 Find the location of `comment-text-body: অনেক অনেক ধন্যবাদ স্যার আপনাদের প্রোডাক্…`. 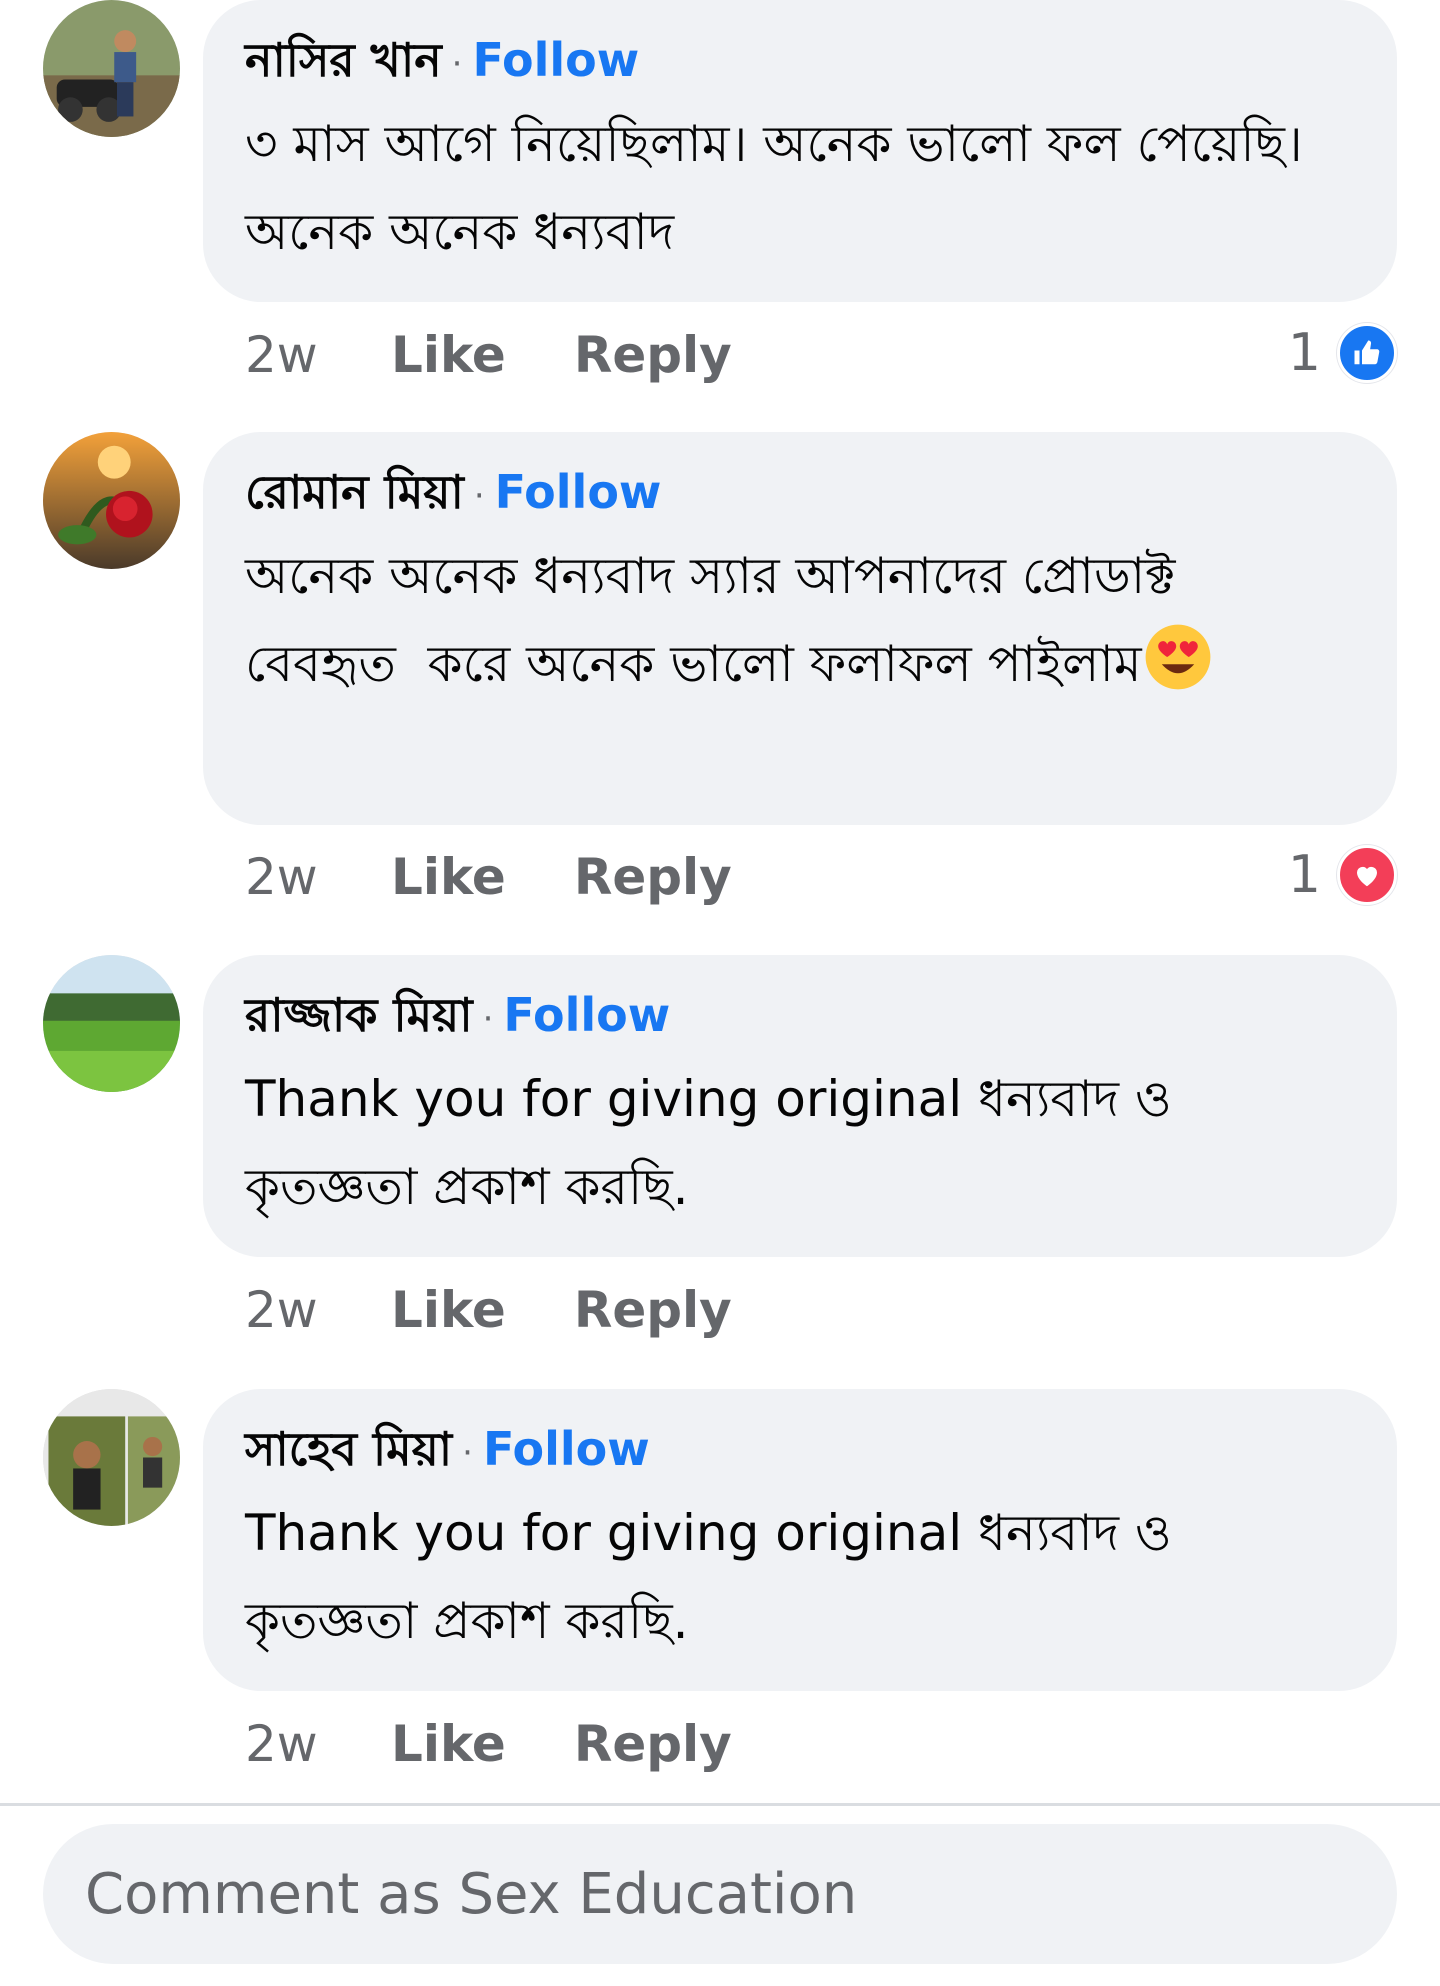

comment-text-body: অনেক অনেক ধন্যবাদ স্যার আপনাদের প্রোডাক্… is located at coordinates (726, 619).